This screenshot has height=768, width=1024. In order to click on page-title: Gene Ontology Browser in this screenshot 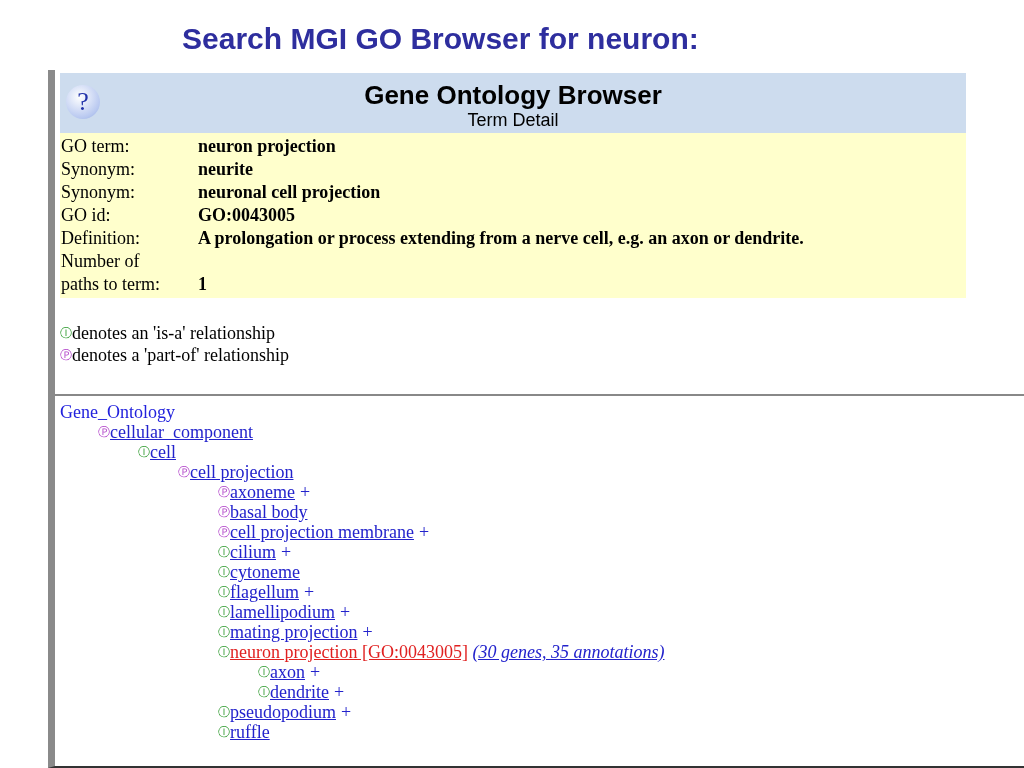, I will do `click(513, 95)`.